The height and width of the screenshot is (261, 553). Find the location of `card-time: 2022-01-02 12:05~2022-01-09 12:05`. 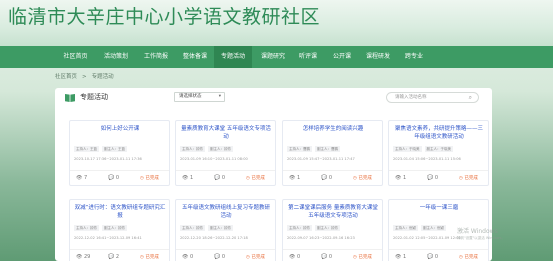

card-time: 2022-01-02 12:05~2022-01-09 12:05 is located at coordinates (427, 238).